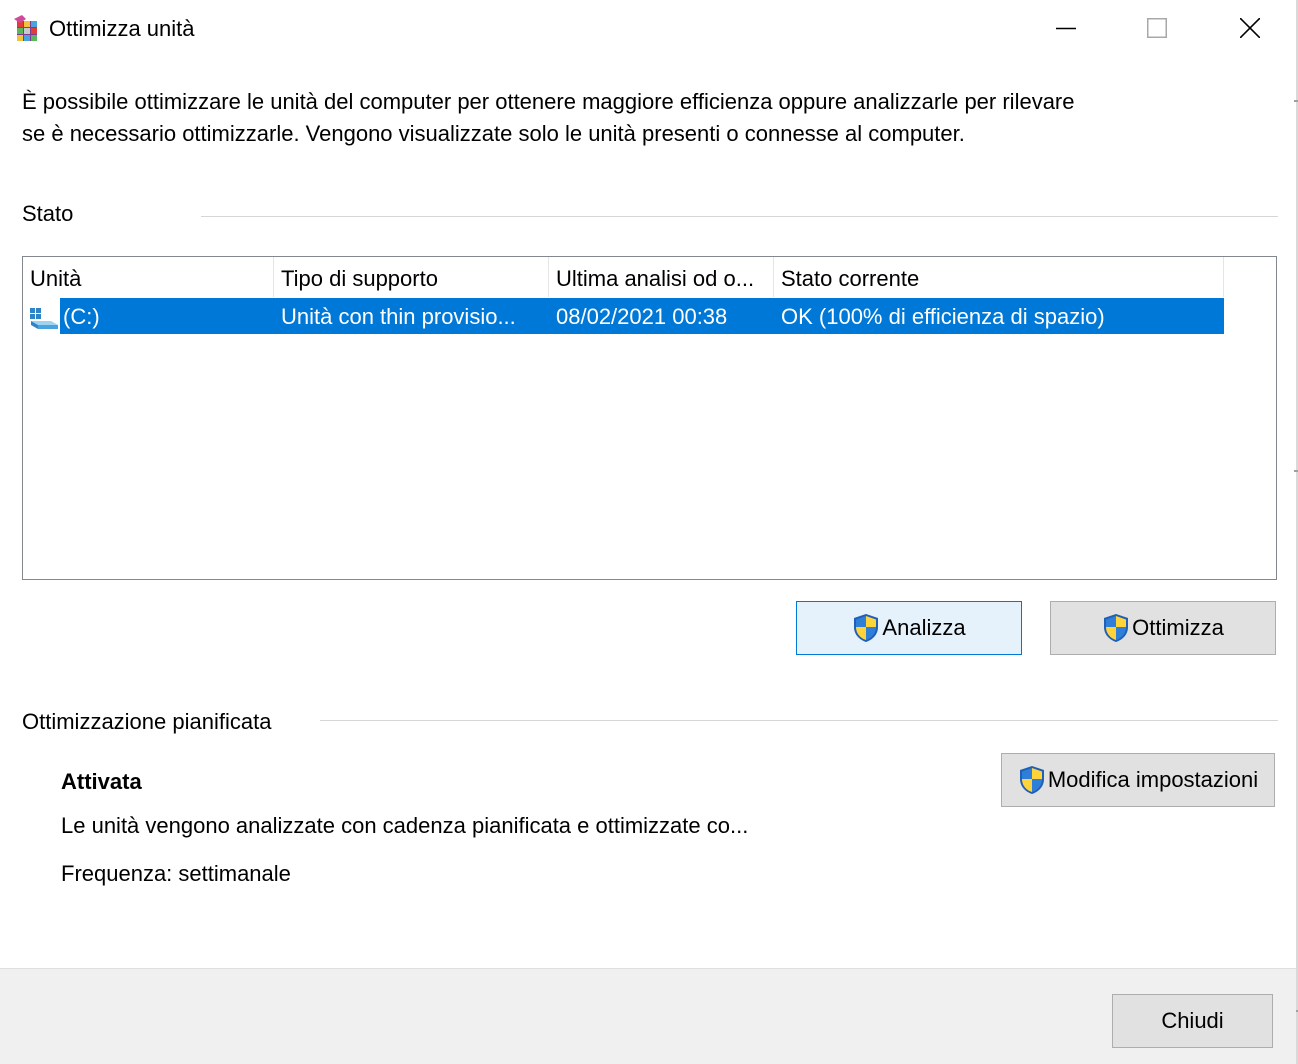 This screenshot has width=1298, height=1064. Describe the element at coordinates (44, 318) in the screenshot. I see `drive-icon` at that location.